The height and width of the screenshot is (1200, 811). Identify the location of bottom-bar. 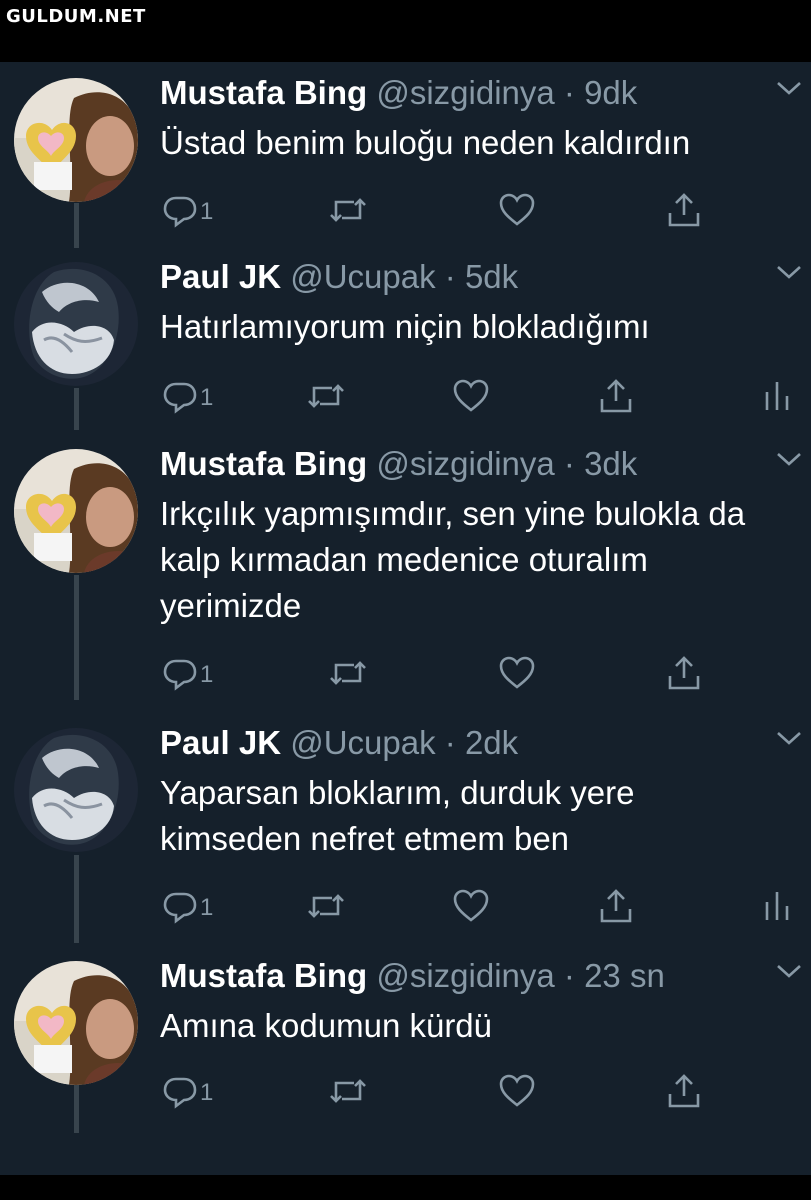
(405, 1187).